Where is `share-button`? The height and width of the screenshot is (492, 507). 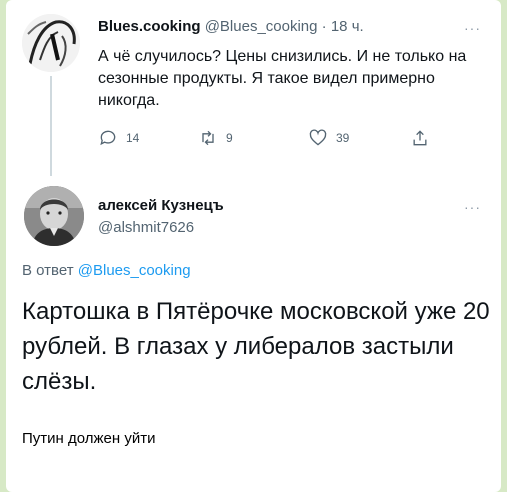 share-button is located at coordinates (424, 138).